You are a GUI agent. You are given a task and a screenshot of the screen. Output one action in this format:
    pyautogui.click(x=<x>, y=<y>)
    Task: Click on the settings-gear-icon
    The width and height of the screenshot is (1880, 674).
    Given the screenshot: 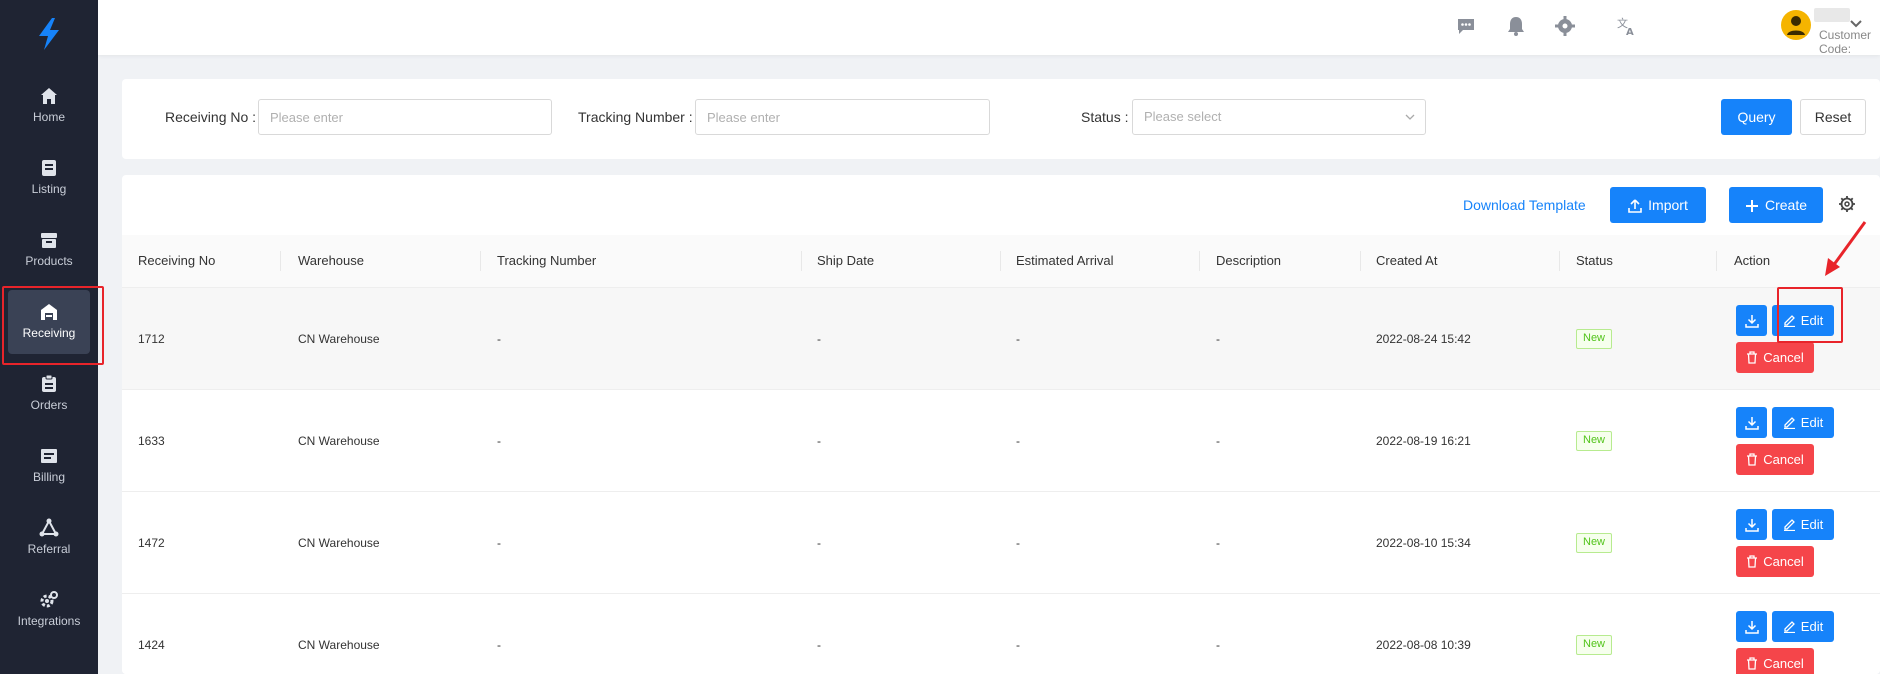 What is the action you would take?
    pyautogui.click(x=1565, y=26)
    